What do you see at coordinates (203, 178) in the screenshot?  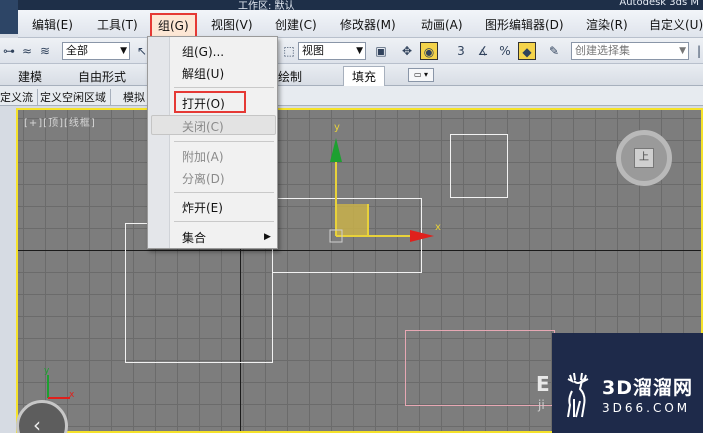 I see `menu-item-detach: 分离(D)` at bounding box center [203, 178].